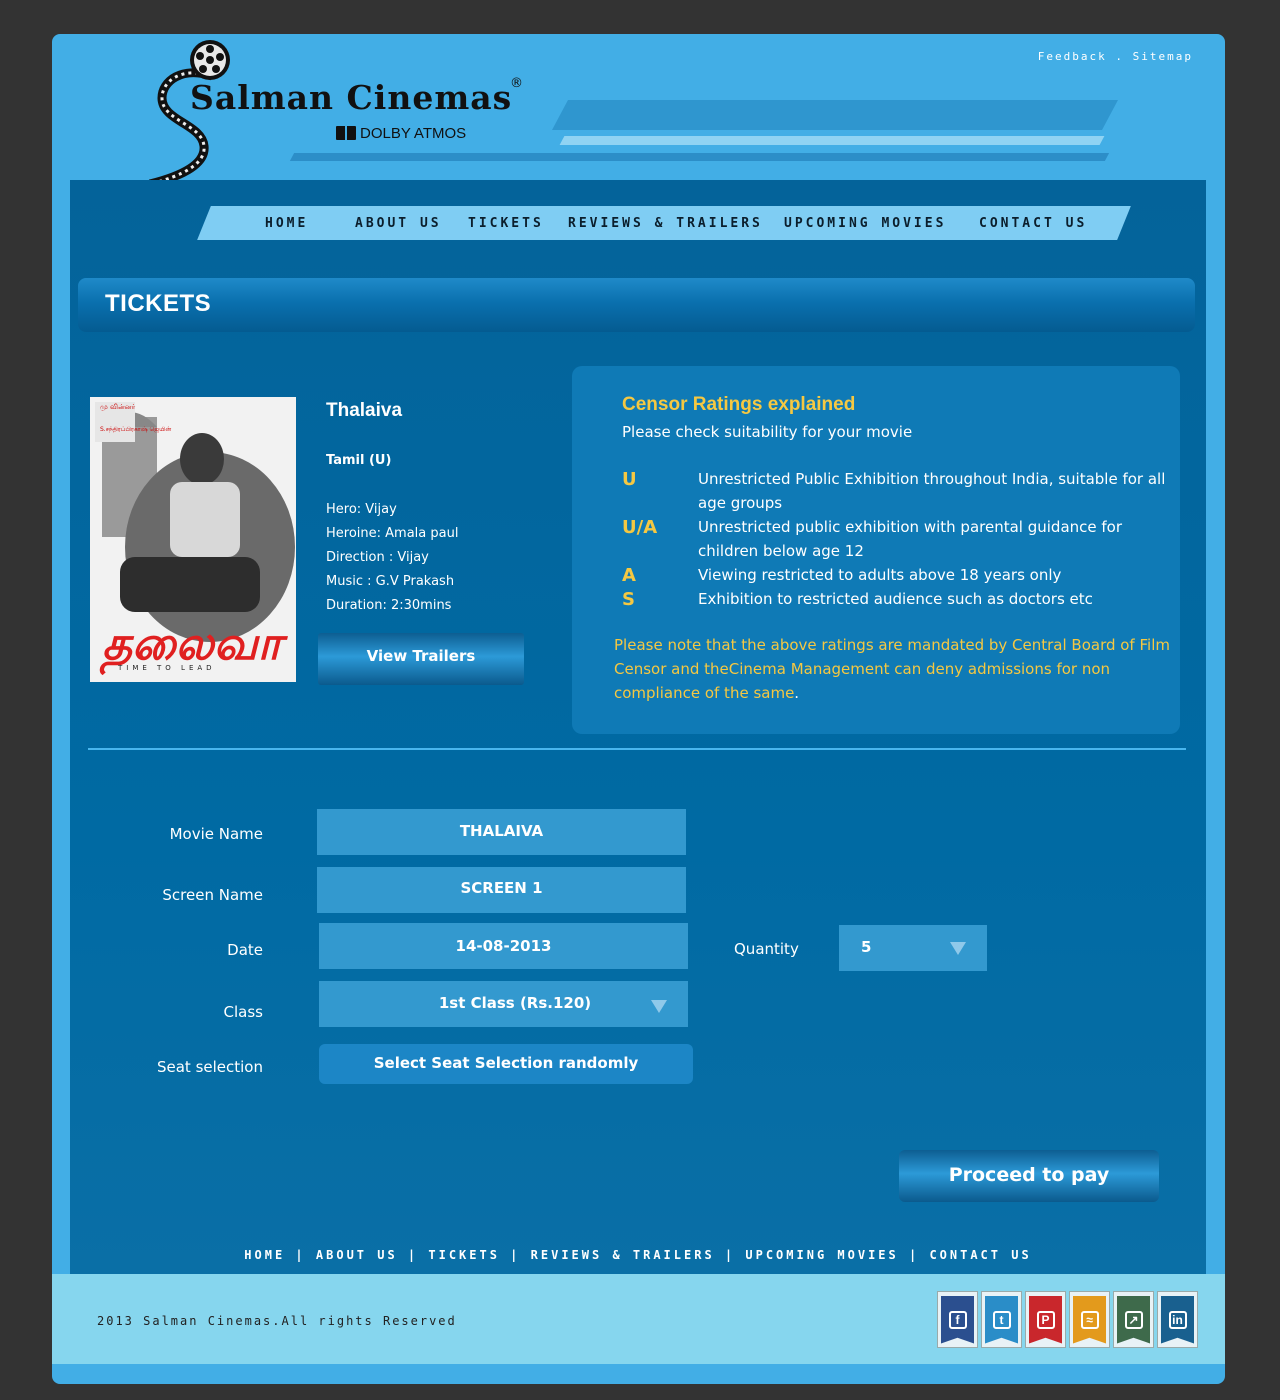 Image resolution: width=1280 pixels, height=1400 pixels. I want to click on social-links: f t P ≈ ↗ in, so click(1067, 1319).